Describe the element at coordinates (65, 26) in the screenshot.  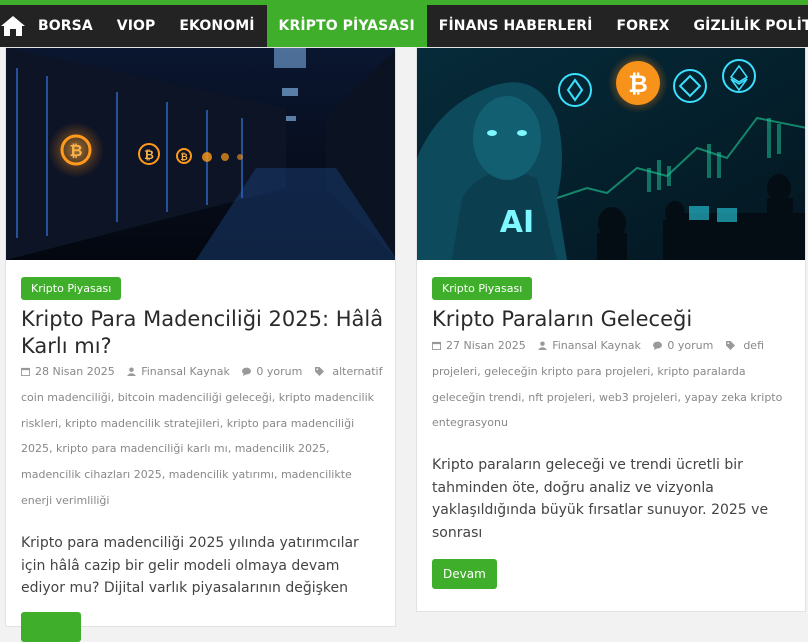
I see `nav-item-borsa: BORSA` at that location.